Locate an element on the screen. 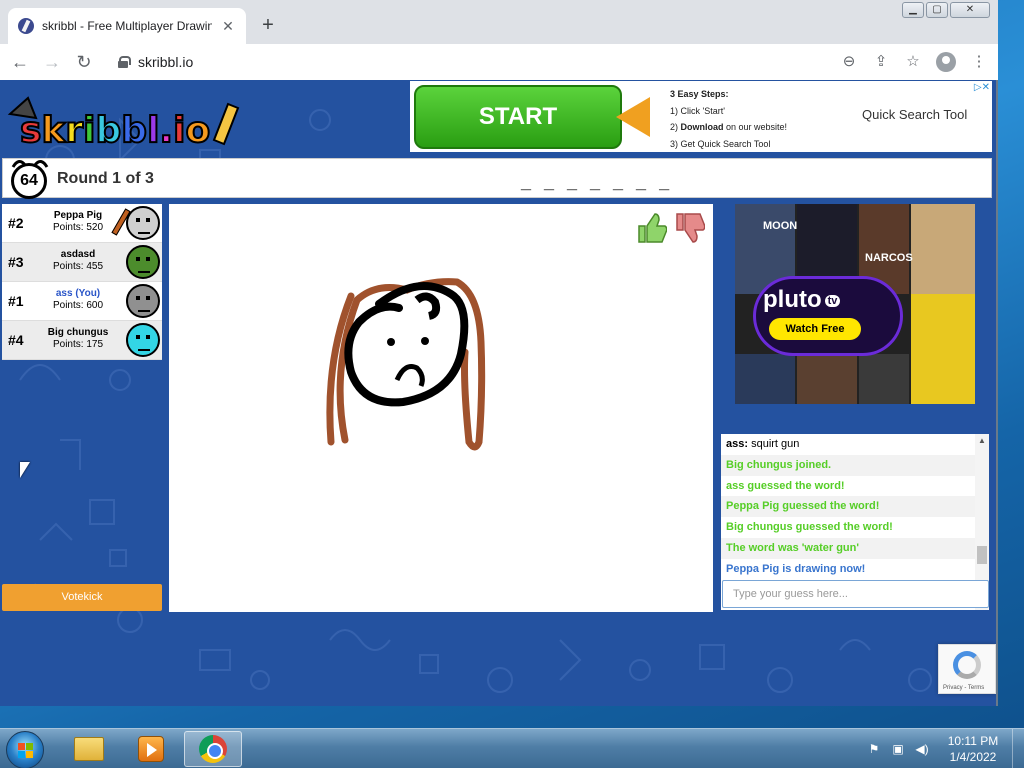 The height and width of the screenshot is (768, 1024). rating-buttons is located at coordinates (670, 228).